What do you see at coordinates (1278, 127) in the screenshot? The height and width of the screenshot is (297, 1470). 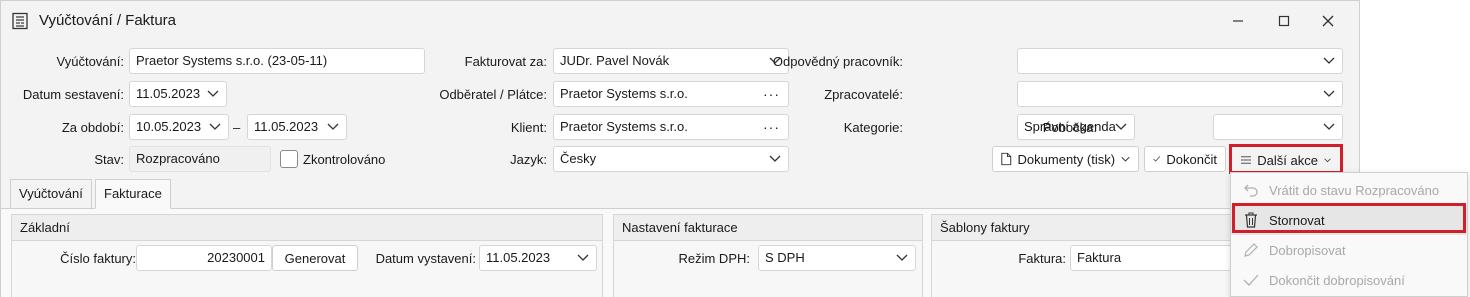 I see `pobocka-select` at bounding box center [1278, 127].